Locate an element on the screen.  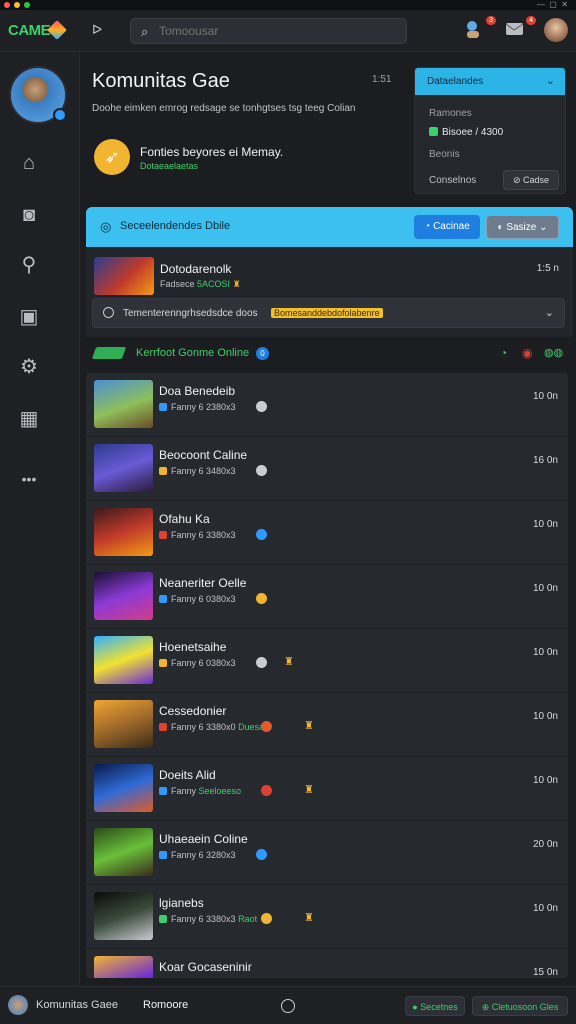
home-circle-icon is located at coordinates (288, 1006).